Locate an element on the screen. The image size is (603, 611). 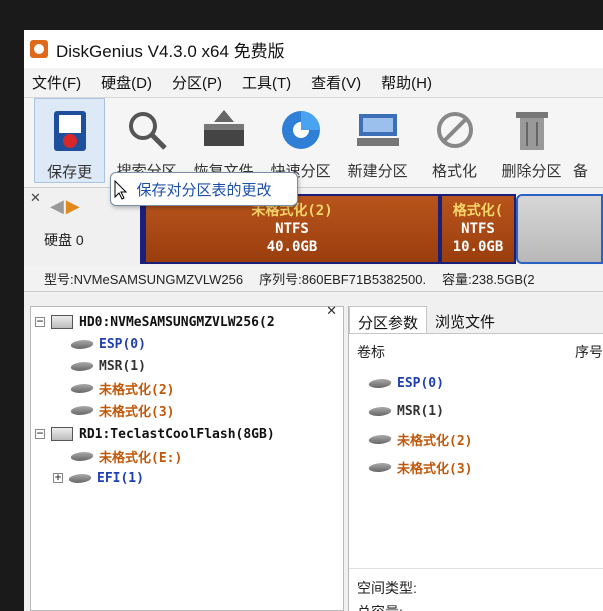
backup-button: 备 is located at coordinates (588, 139).